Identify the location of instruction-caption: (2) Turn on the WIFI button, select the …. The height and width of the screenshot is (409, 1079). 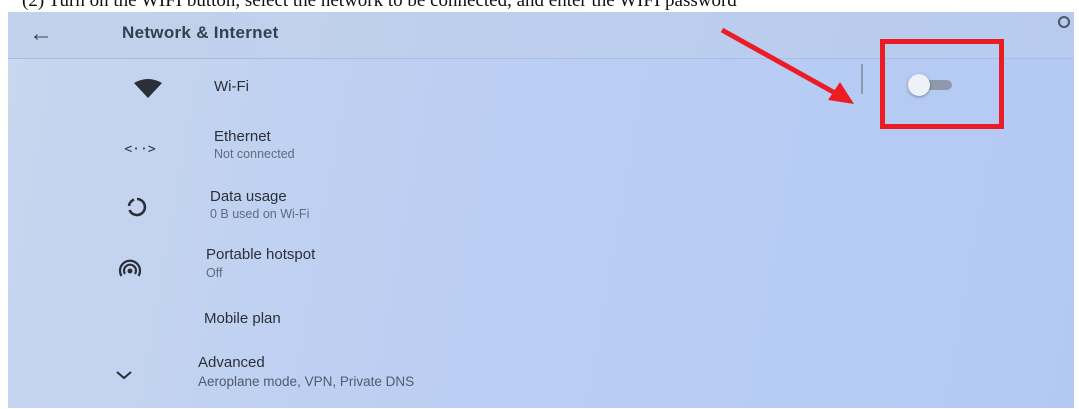
(379, 5).